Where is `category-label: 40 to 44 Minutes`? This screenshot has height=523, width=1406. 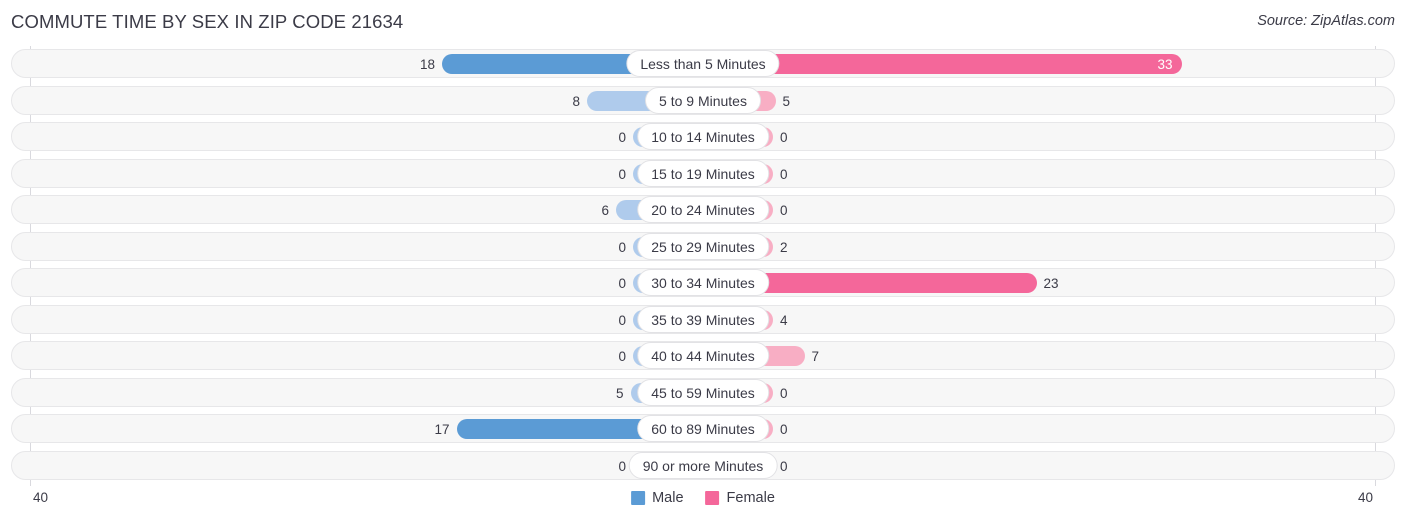
category-label: 40 to 44 Minutes is located at coordinates (703, 355).